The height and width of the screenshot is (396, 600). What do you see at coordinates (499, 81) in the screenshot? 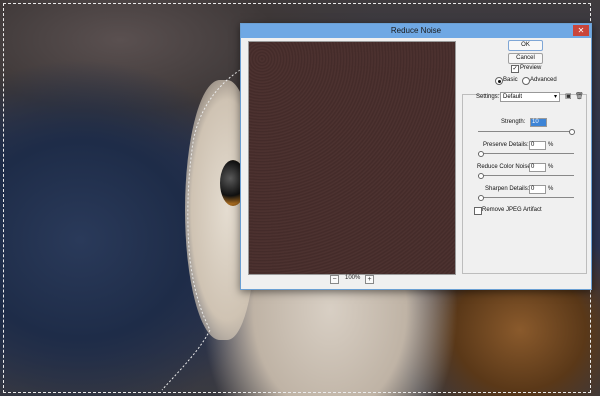
I see `basic-radio` at bounding box center [499, 81].